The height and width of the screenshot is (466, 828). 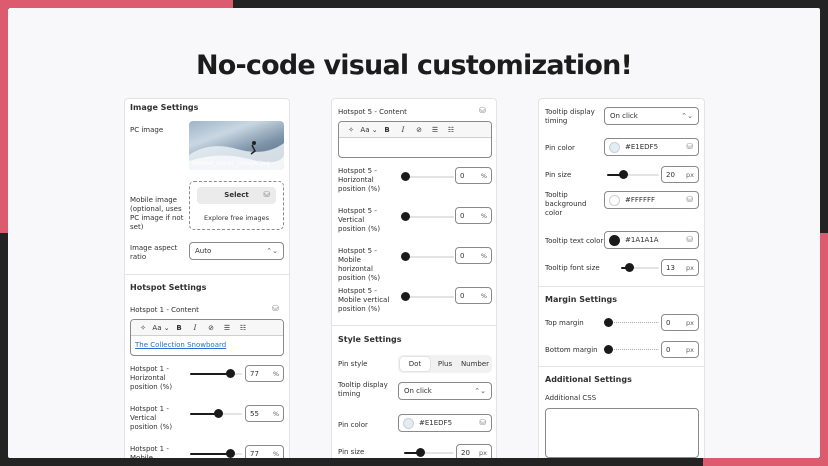 What do you see at coordinates (473, 295) in the screenshot?
I see `mv5-position-input: 0%` at bounding box center [473, 295].